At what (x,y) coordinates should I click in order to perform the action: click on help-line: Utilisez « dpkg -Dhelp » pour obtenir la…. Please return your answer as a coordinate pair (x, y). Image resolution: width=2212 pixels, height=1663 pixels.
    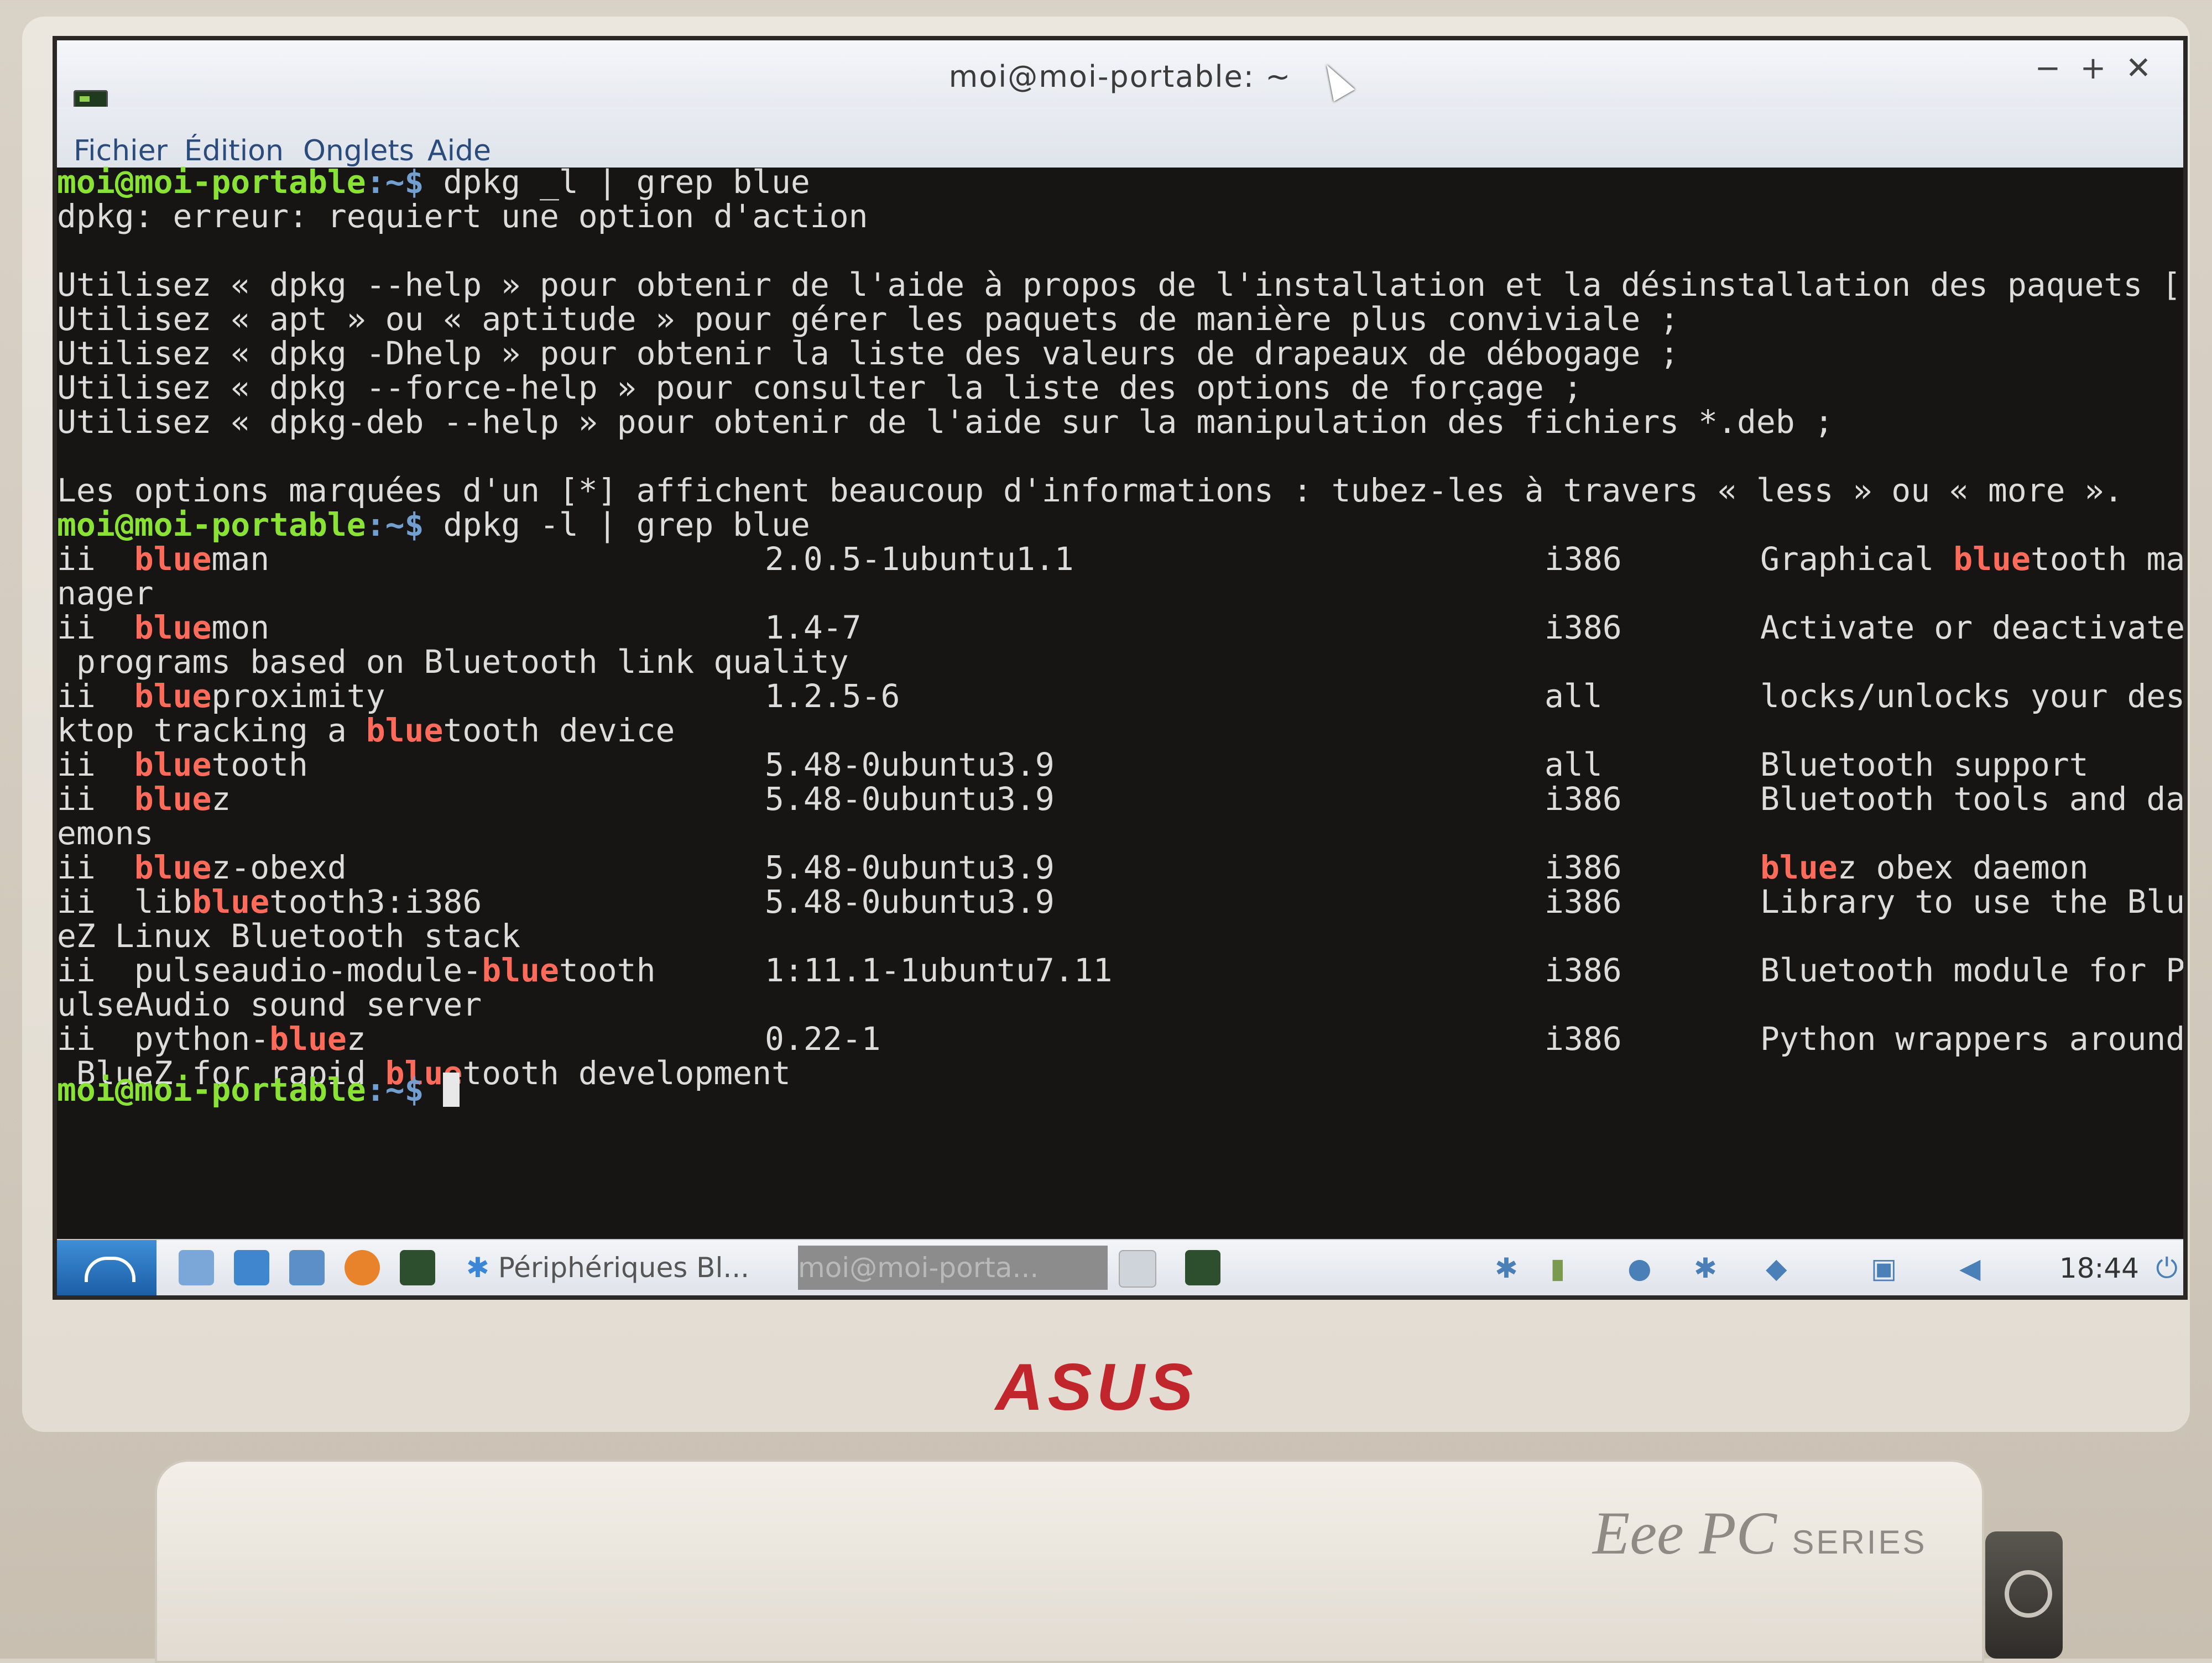
    Looking at the image, I should click on (868, 353).